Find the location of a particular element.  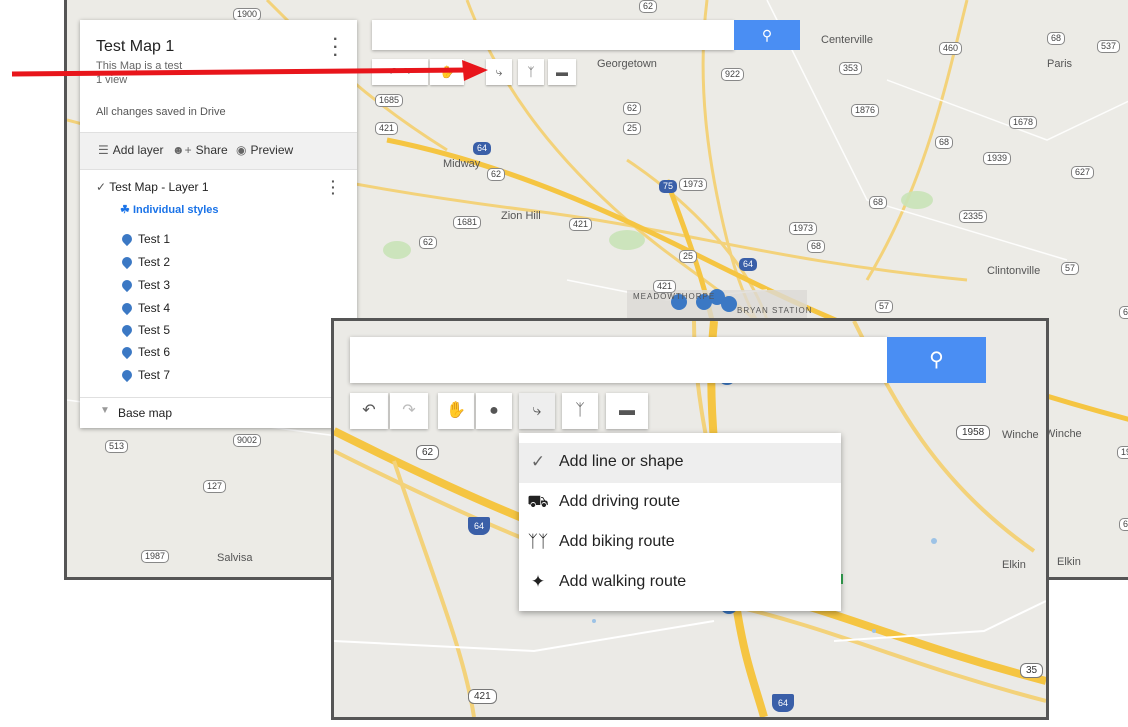

map-label: Paris is located at coordinates (1060, 64).